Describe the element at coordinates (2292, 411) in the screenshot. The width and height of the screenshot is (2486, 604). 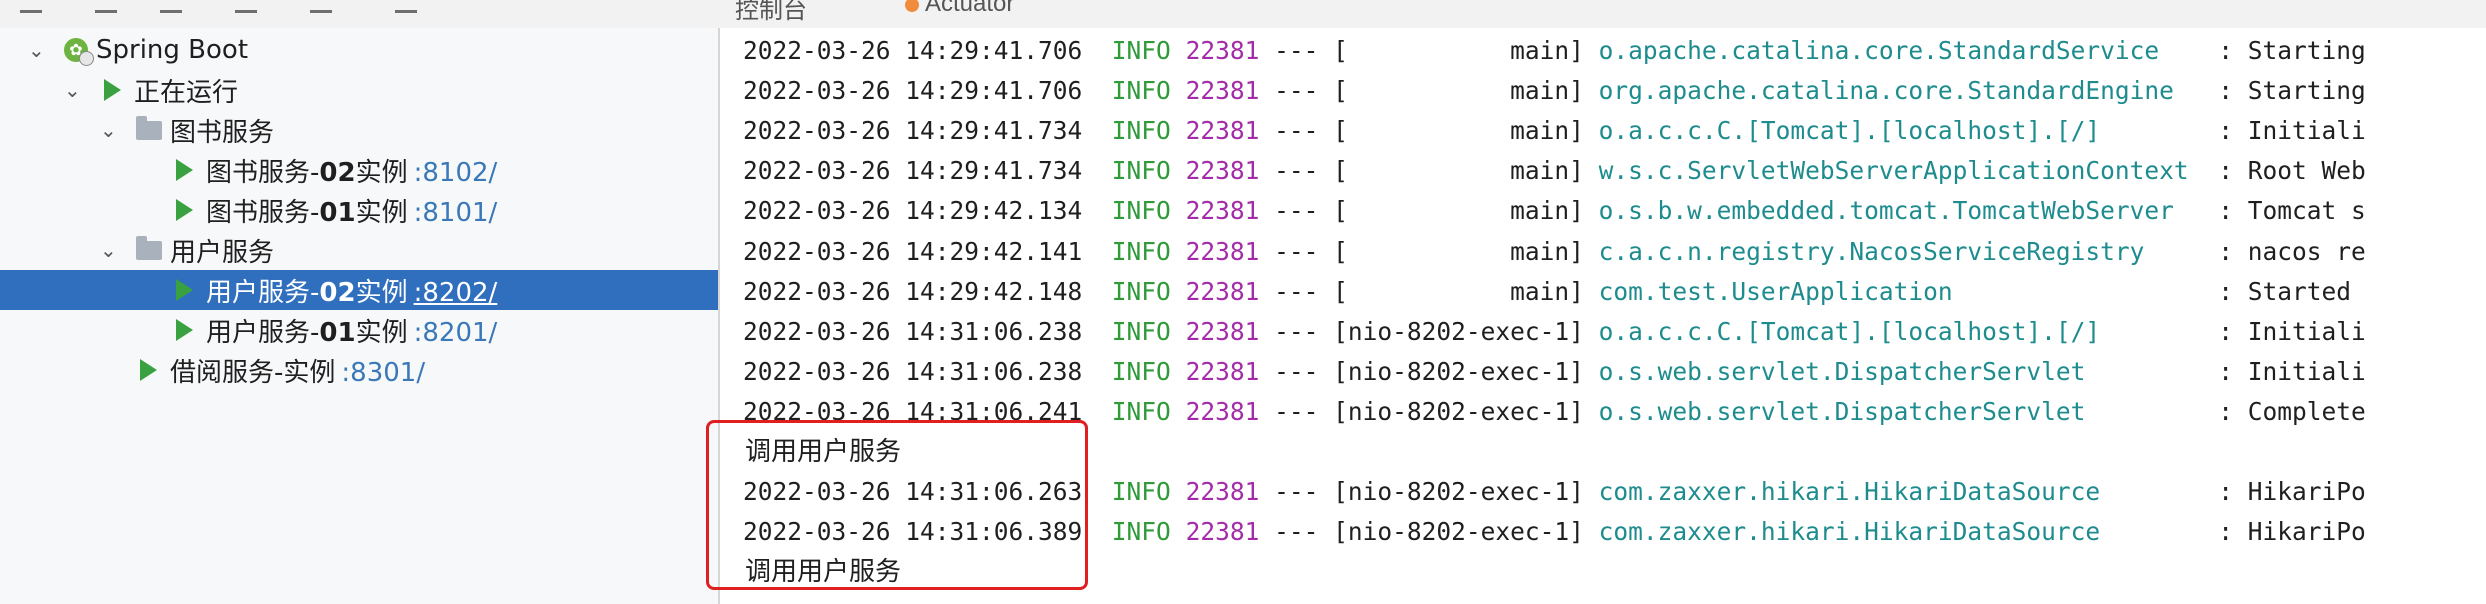
I see `log-message: : Complete` at that location.